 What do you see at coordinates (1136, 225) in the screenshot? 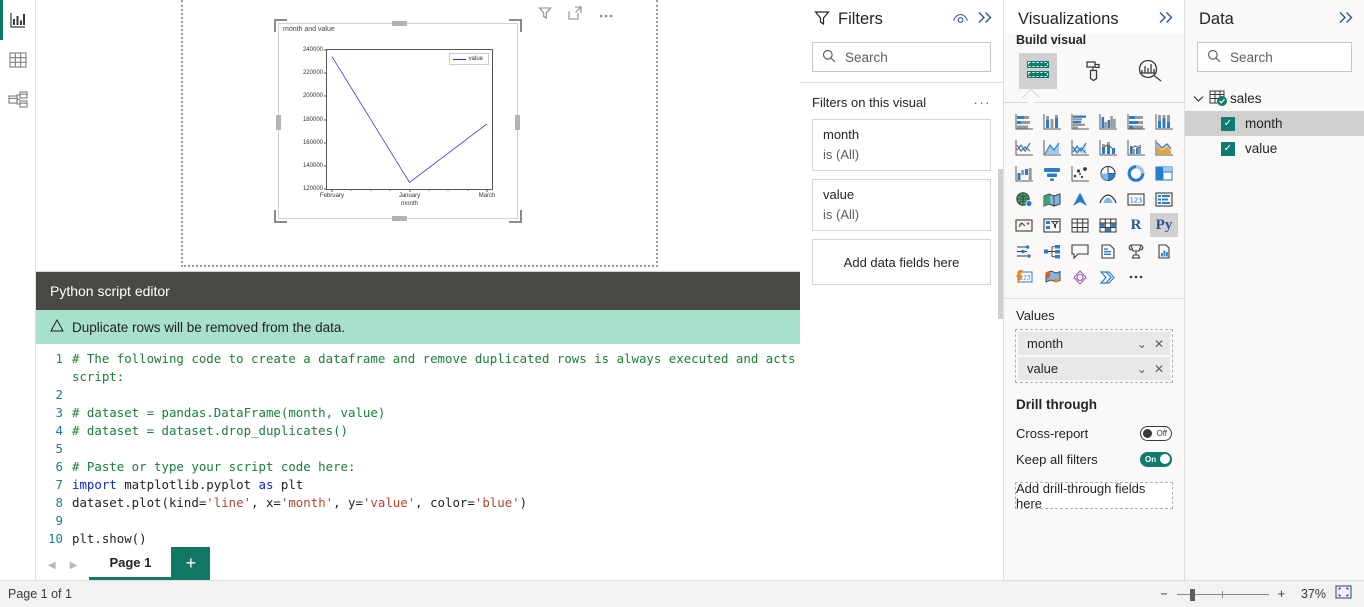
I see `r-script-visual-icon: R` at bounding box center [1136, 225].